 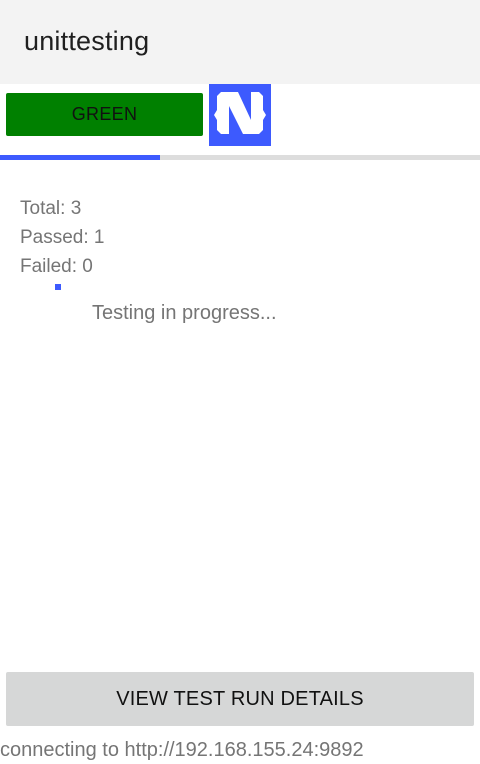 I want to click on failed-count: Failed: 0, so click(x=56, y=266).